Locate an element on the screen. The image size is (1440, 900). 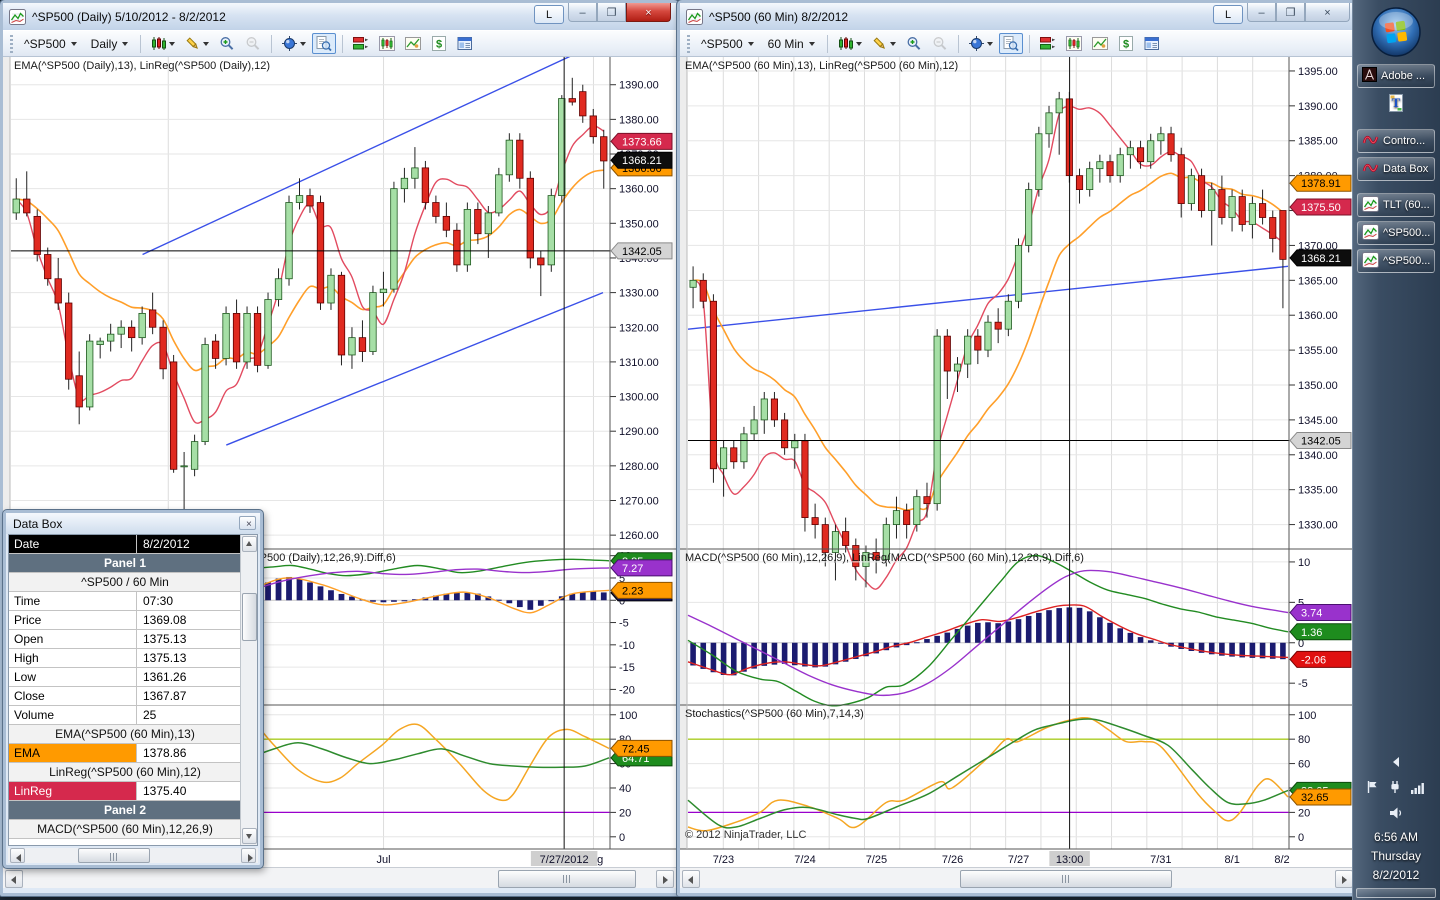
svg-text: 1360.00 is located at coordinates (1318, 316).